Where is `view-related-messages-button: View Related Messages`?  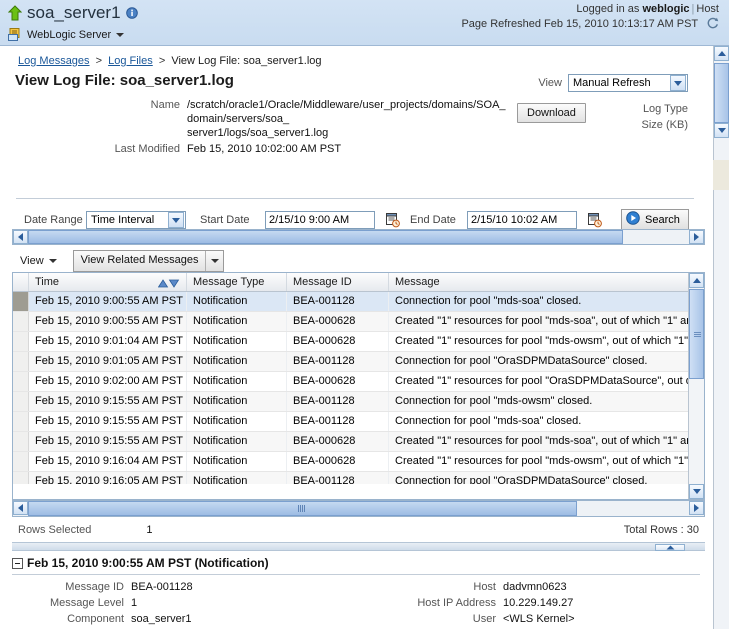
view-related-messages-button: View Related Messages is located at coordinates (148, 261).